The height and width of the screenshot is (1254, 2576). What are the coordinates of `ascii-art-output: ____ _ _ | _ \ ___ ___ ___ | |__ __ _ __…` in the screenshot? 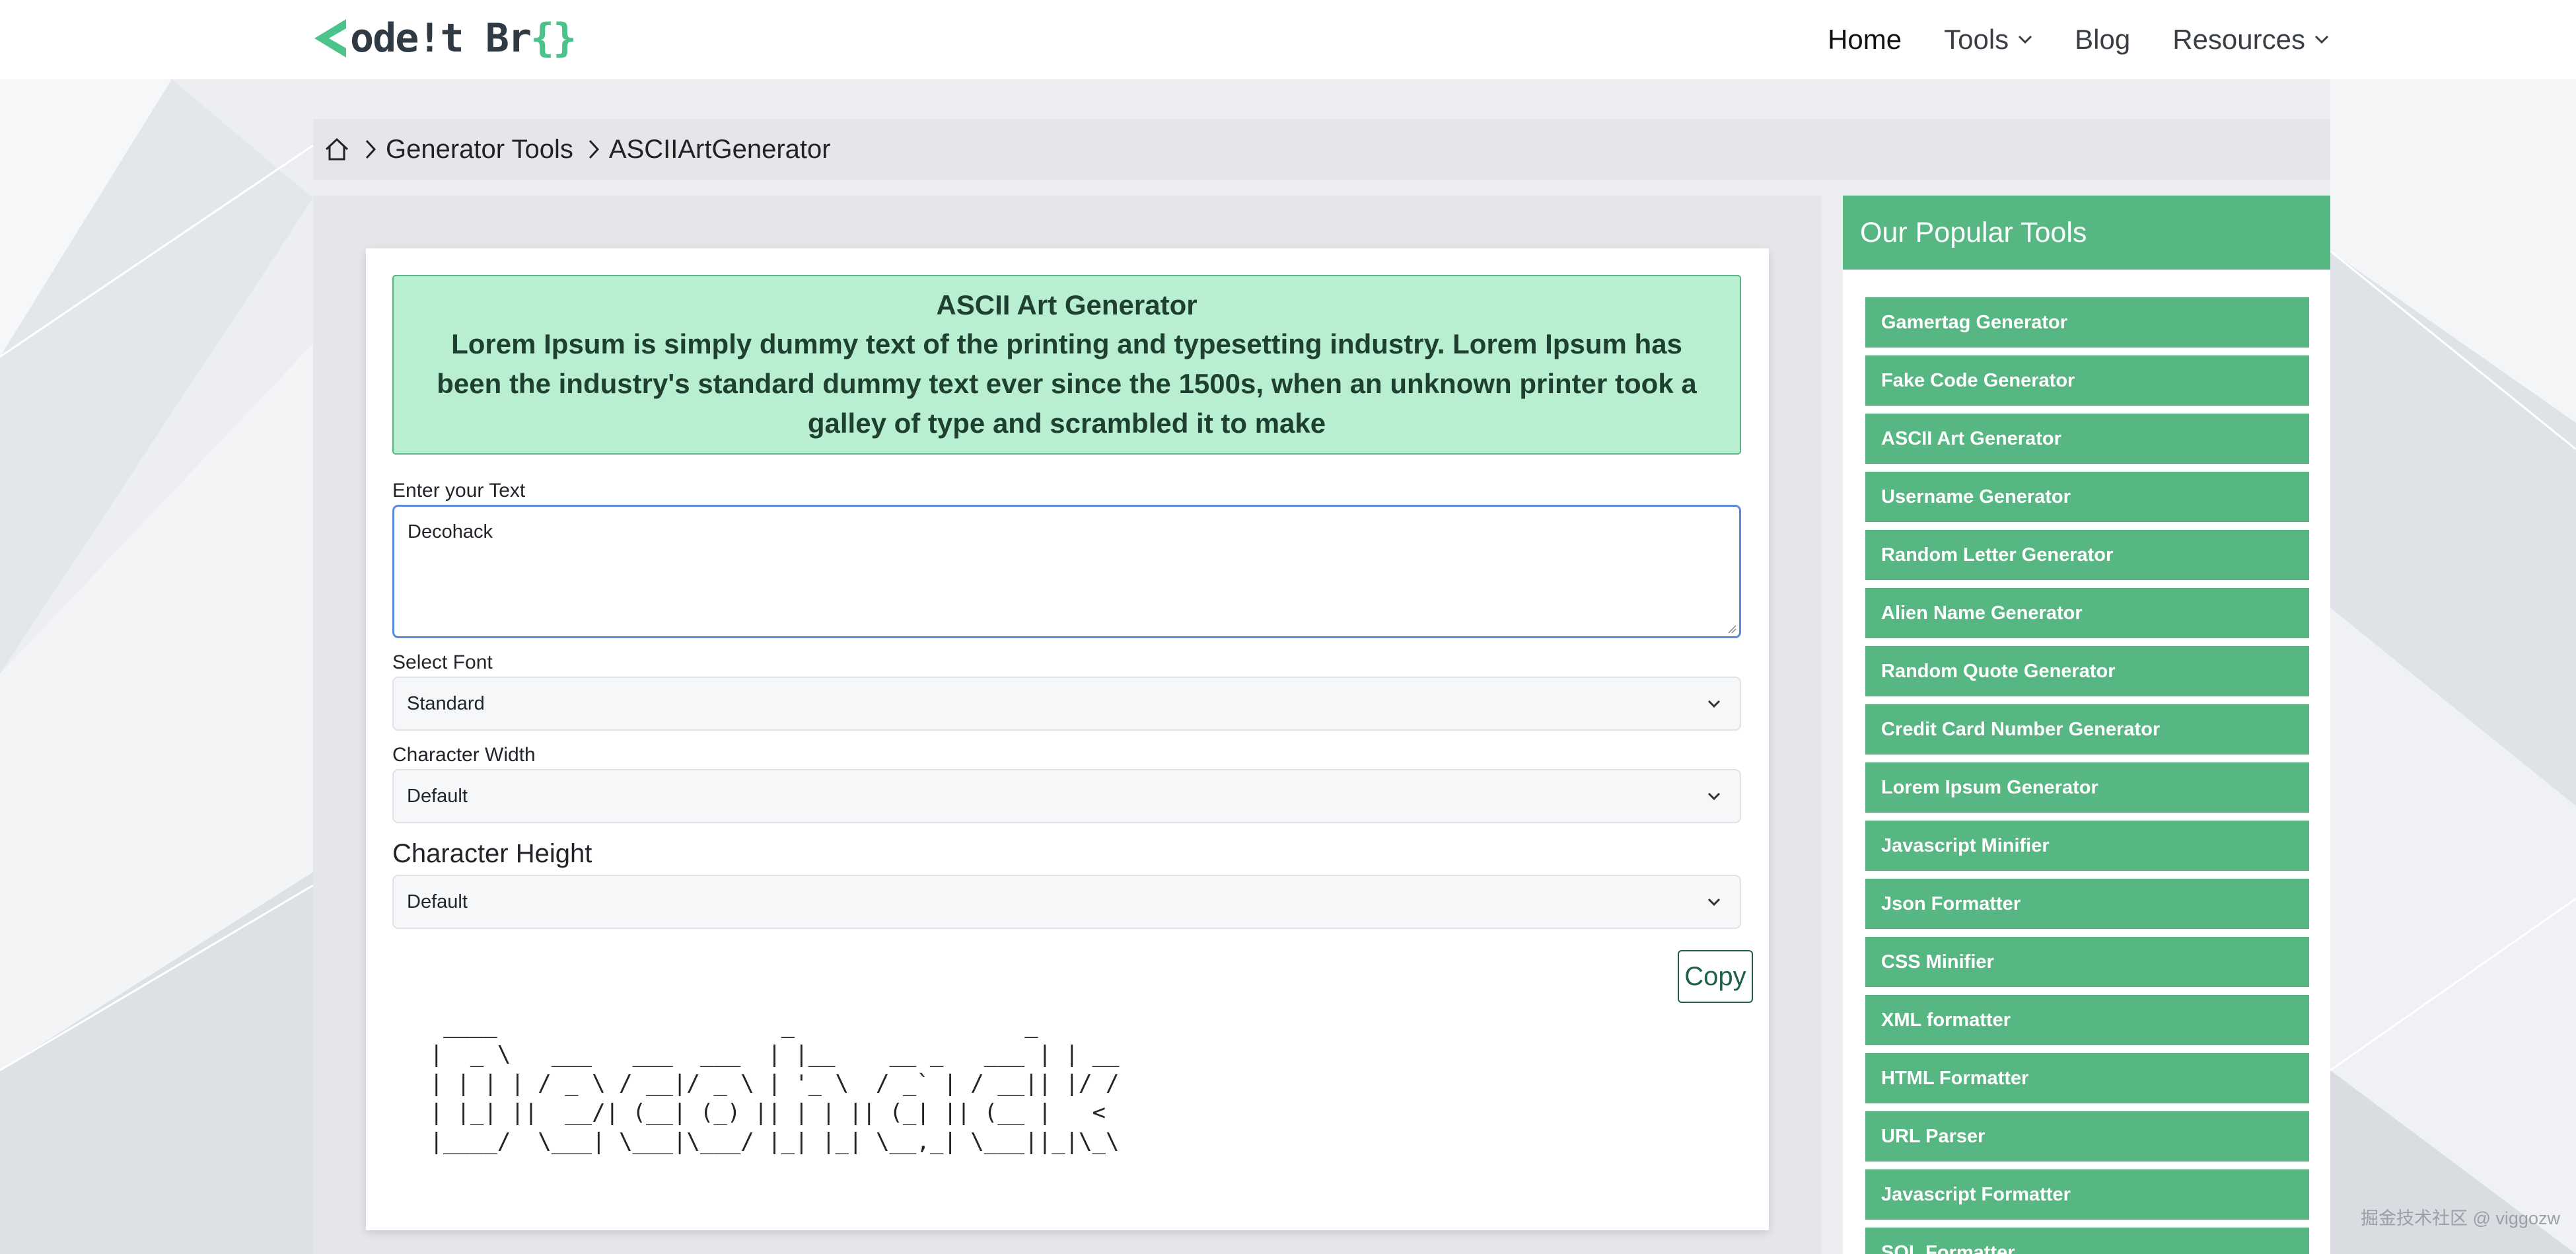 It's located at (775, 1083).